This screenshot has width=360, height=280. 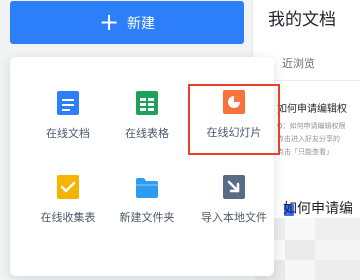 I want to click on menu-item-online-sheet: 在线表格, so click(x=147, y=120).